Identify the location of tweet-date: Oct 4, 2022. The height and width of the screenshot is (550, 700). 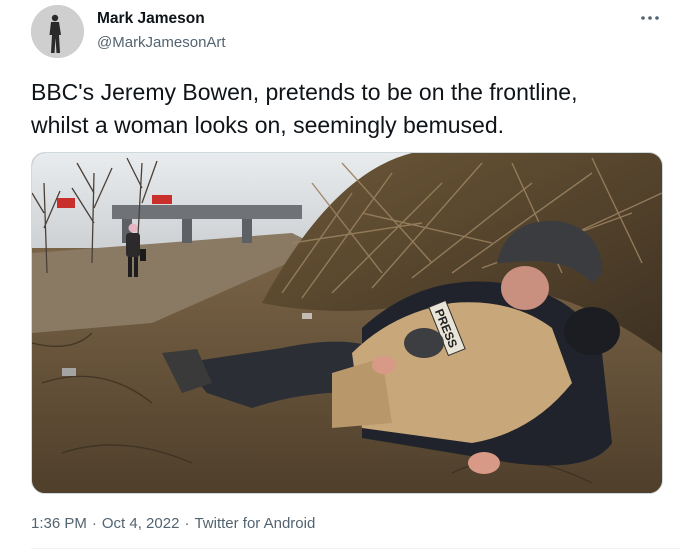
(141, 523).